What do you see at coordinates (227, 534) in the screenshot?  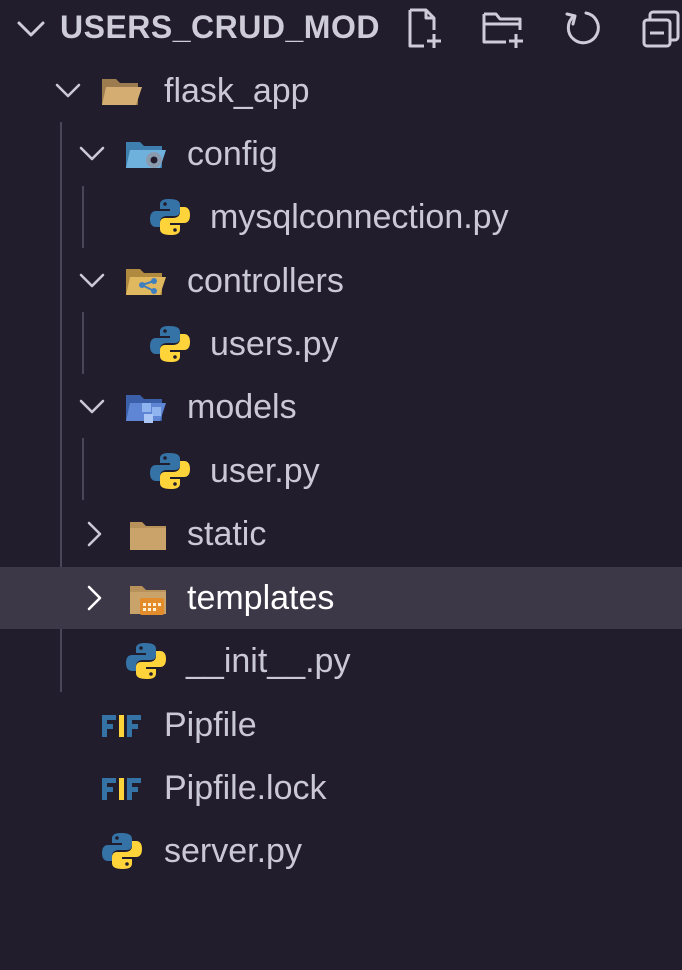 I see `tree-item-label: static` at bounding box center [227, 534].